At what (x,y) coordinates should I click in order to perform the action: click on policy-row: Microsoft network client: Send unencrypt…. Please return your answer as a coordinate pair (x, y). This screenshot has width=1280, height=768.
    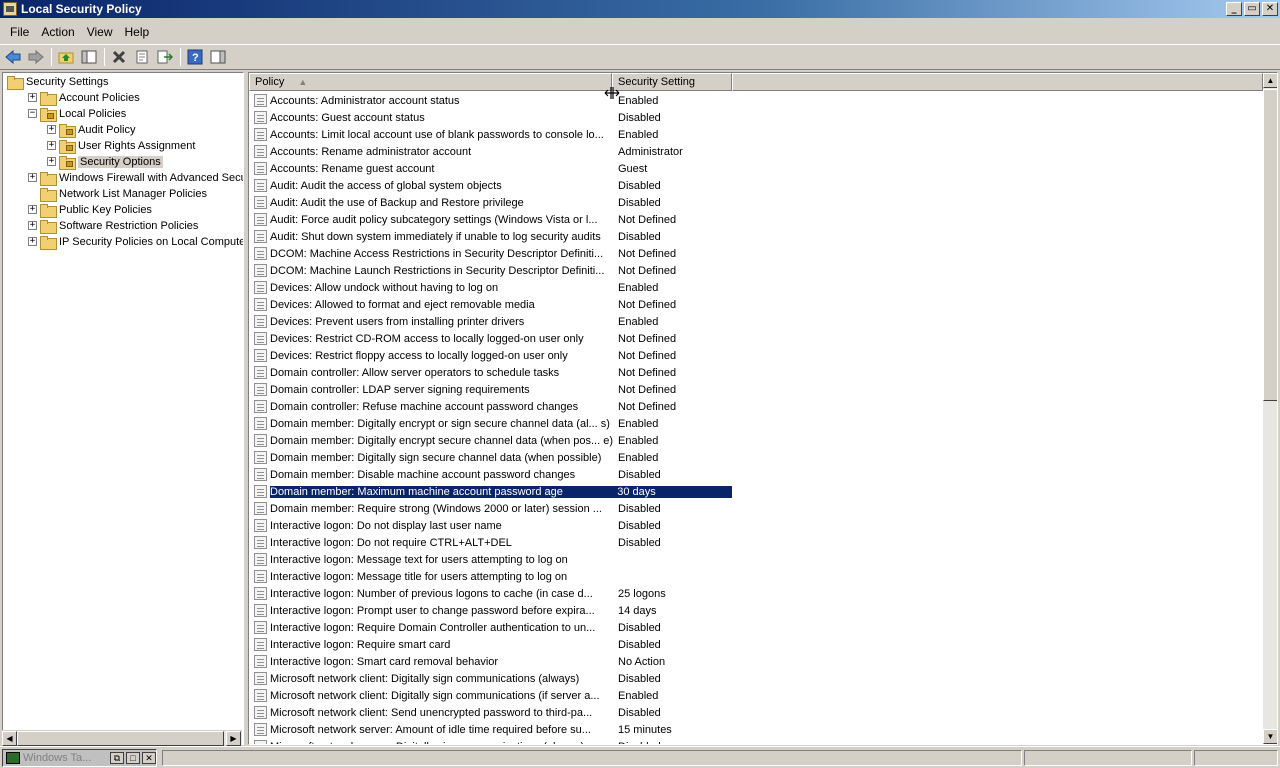
    Looking at the image, I should click on (493, 712).